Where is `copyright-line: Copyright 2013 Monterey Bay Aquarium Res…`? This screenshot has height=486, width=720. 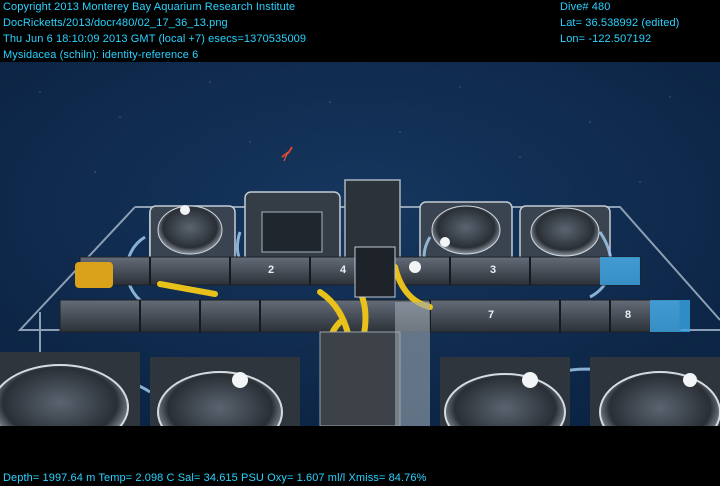
copyright-line: Copyright 2013 Monterey Bay Aquarium Res… is located at coordinates (149, 7).